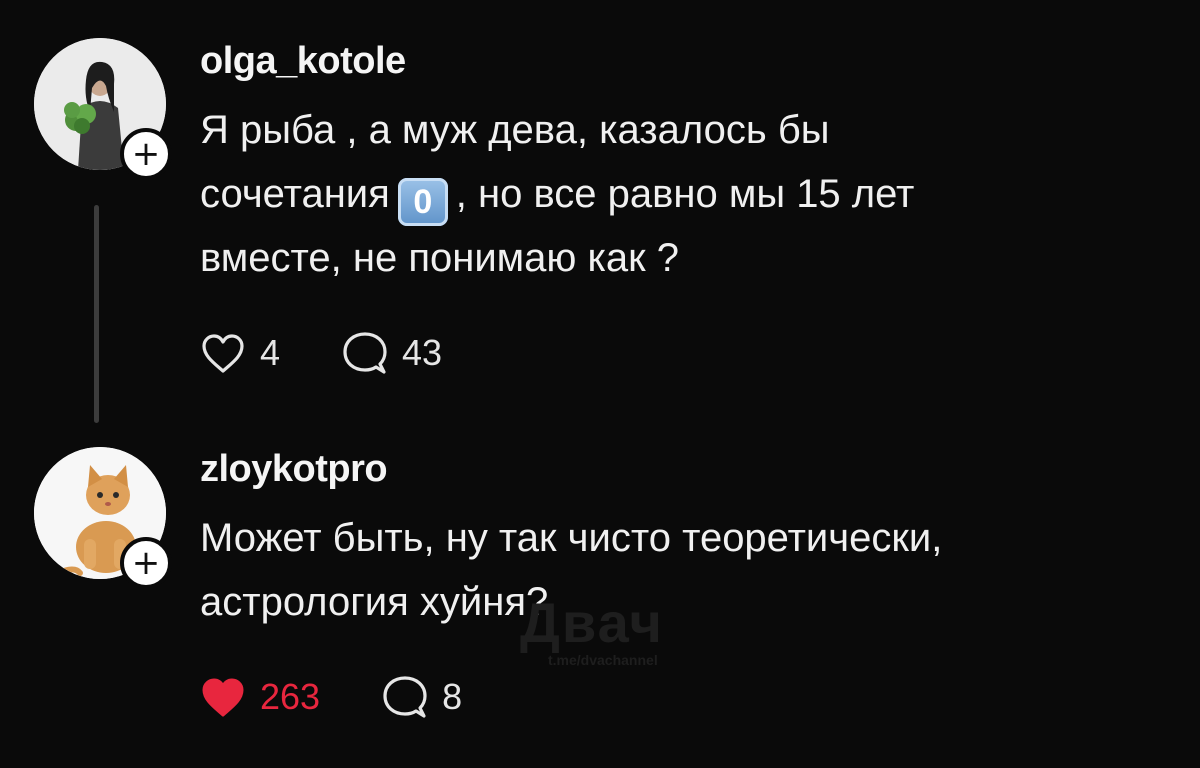 The height and width of the screenshot is (768, 1200). What do you see at coordinates (270, 352) in the screenshot?
I see `like-count: 4` at bounding box center [270, 352].